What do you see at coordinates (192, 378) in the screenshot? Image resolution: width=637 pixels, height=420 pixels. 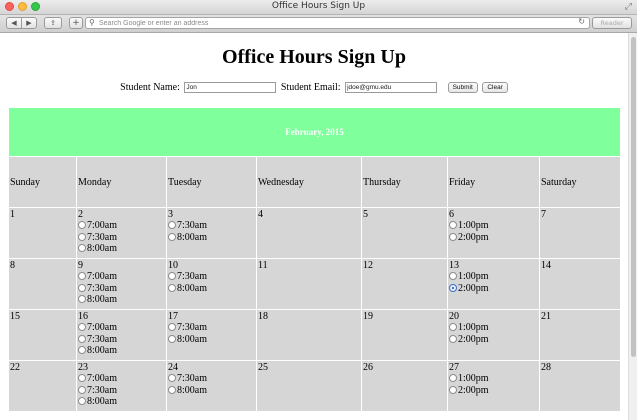 I see `time-slot-label: 7:30am` at bounding box center [192, 378].